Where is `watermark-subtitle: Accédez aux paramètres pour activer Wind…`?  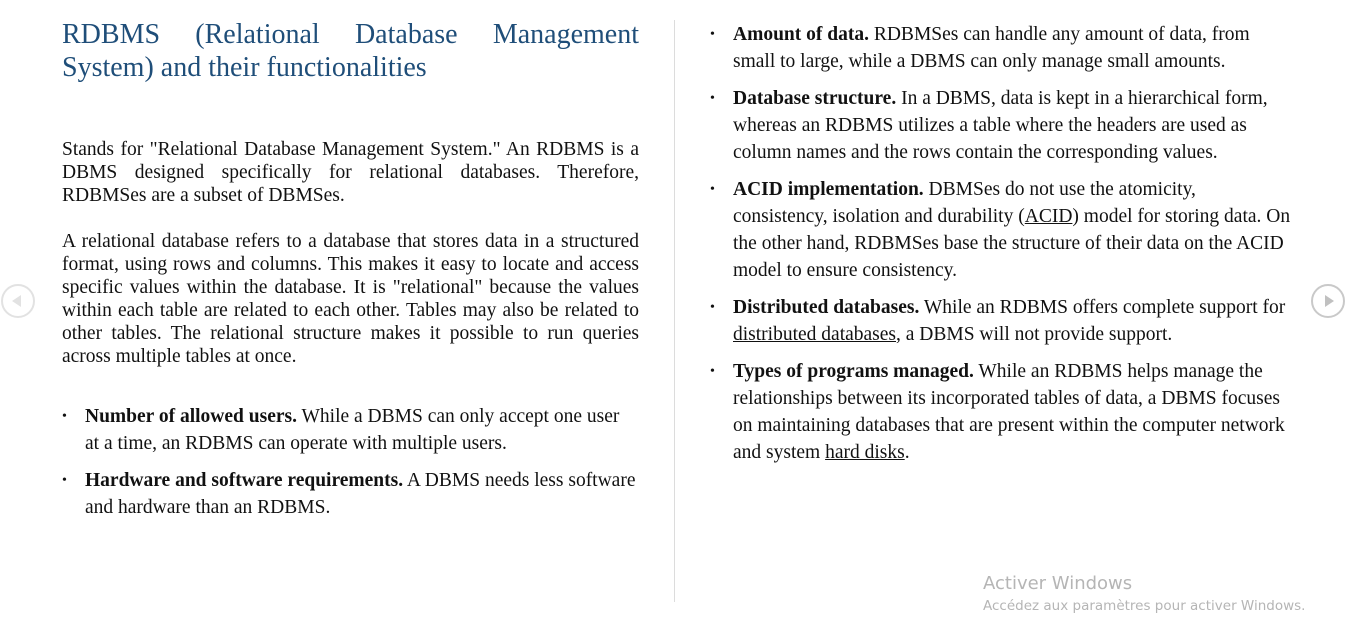
watermark-subtitle: Accédez aux paramètres pour activer Wind… is located at coordinates (1144, 606).